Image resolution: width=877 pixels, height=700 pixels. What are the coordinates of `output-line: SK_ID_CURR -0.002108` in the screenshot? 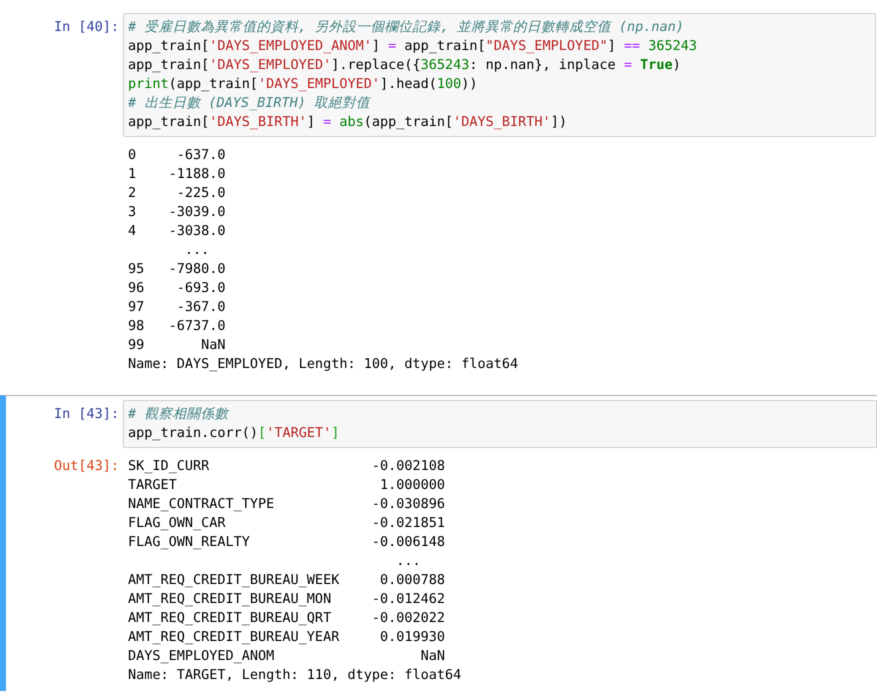 It's located at (286, 466).